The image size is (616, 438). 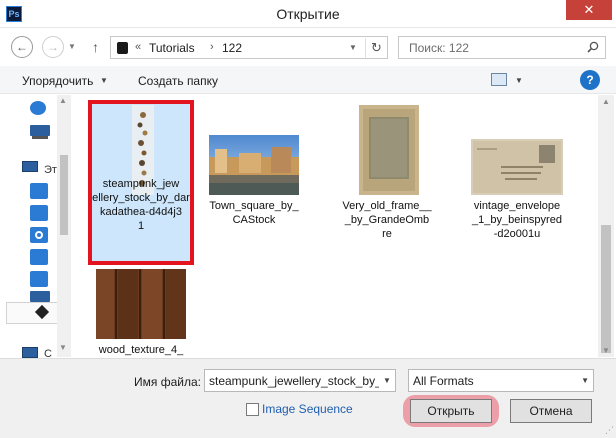 What do you see at coordinates (376, 48) in the screenshot?
I see `refresh-button: ↻` at bounding box center [376, 48].